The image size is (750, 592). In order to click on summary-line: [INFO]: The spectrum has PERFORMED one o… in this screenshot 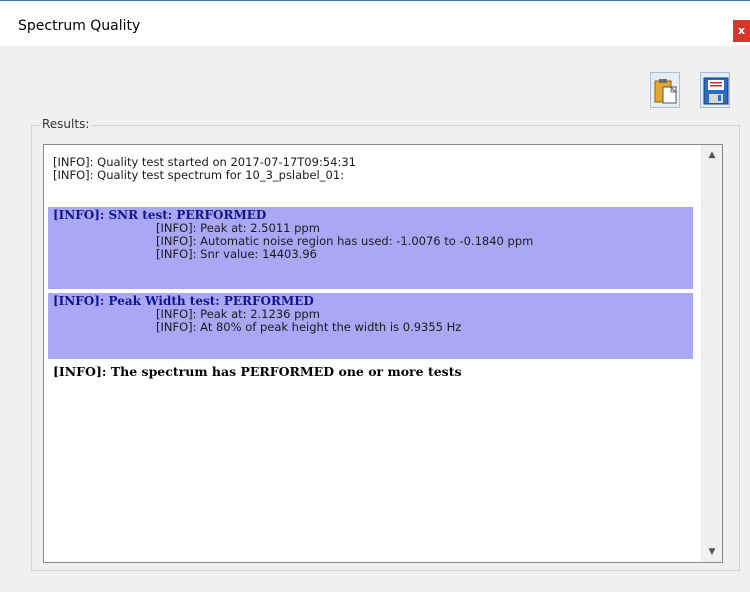, I will do `click(257, 371)`.